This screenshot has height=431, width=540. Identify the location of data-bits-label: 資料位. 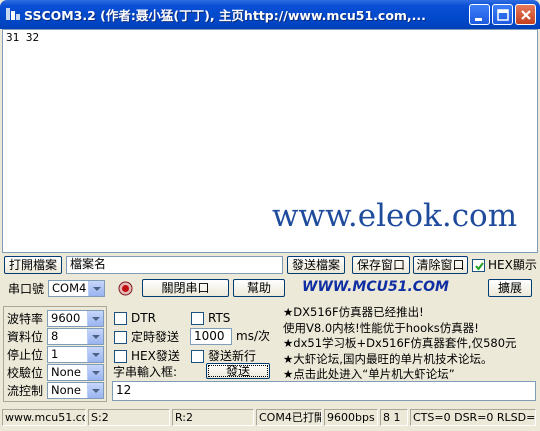
(25, 337).